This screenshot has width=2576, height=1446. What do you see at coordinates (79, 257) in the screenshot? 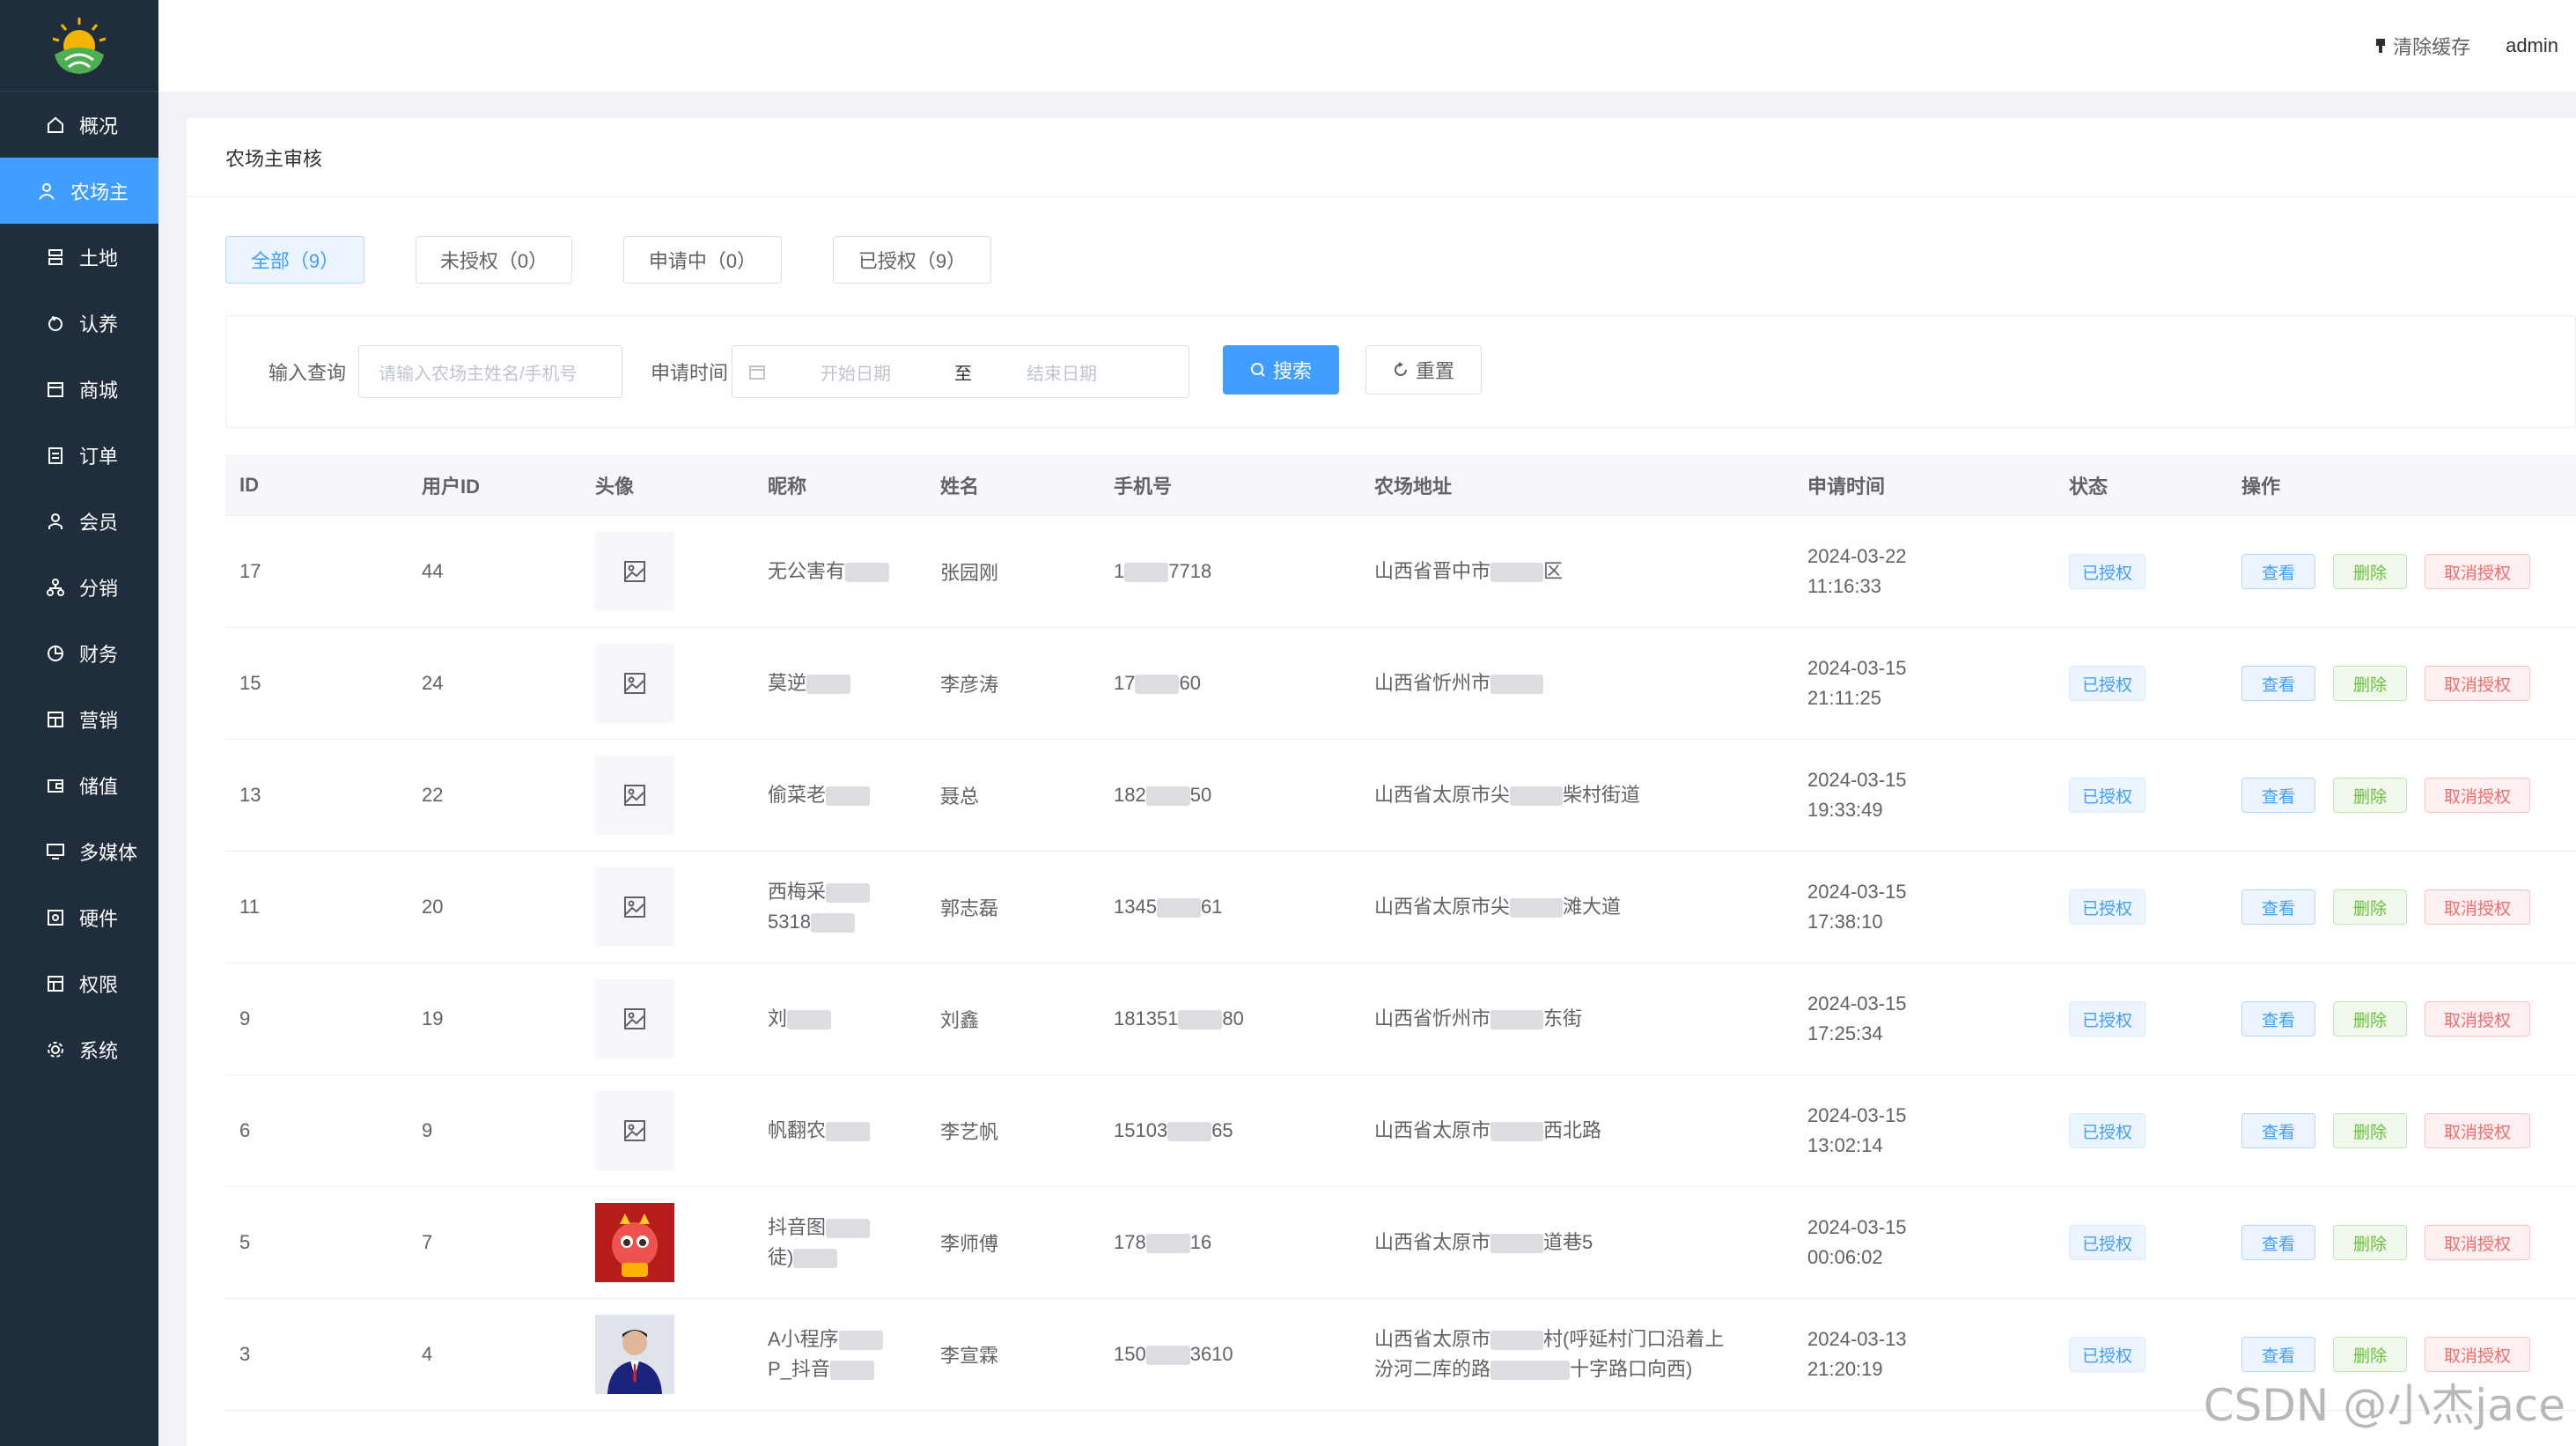
I see `sidebar-item-land: 土地` at bounding box center [79, 257].